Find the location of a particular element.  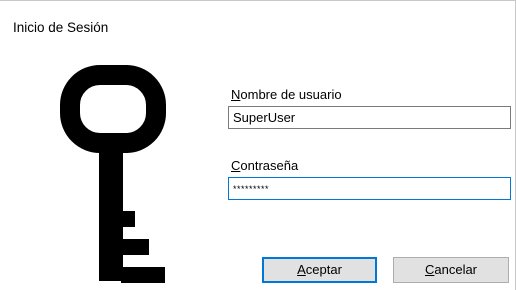

accept-button: Aceptar is located at coordinates (319, 270).